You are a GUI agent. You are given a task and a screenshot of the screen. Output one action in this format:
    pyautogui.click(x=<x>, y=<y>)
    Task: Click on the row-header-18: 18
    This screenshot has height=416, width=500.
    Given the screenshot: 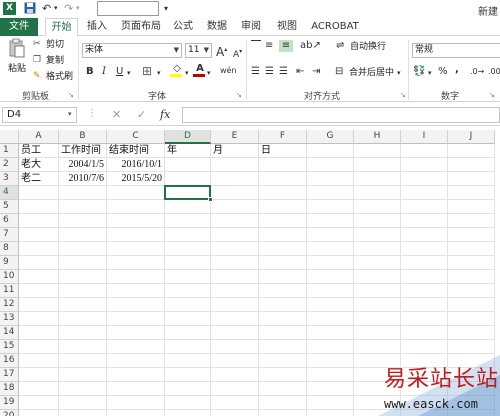 What is the action you would take?
    pyautogui.click(x=9, y=389)
    